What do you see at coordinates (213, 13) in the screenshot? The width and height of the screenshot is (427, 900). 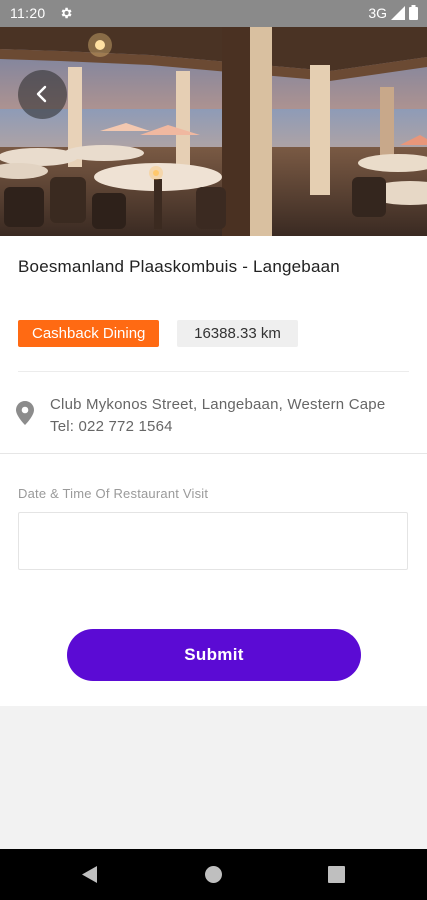 I see `status-bar: 11:20 3G` at bounding box center [213, 13].